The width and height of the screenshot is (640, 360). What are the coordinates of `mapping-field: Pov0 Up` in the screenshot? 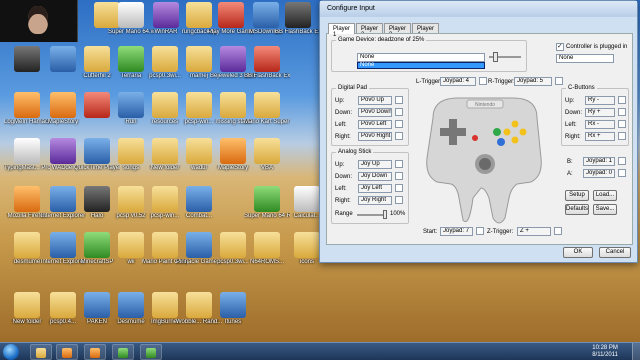 It's located at (375, 100).